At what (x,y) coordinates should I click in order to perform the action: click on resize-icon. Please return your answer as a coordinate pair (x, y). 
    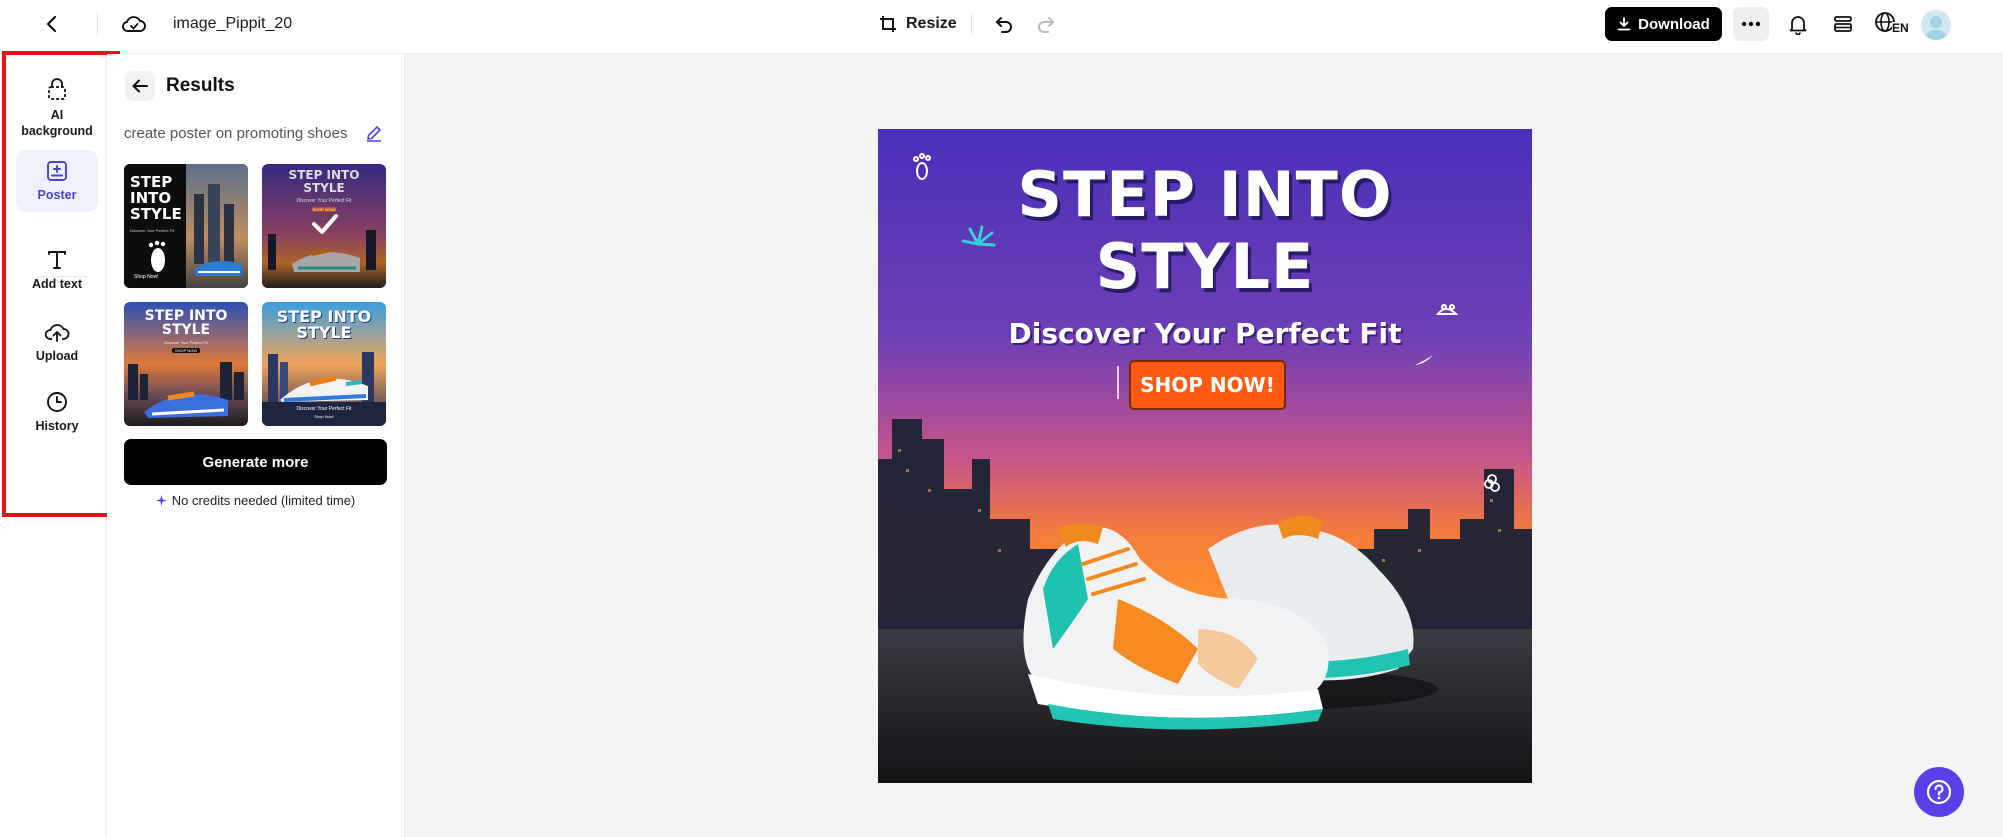
    Looking at the image, I should click on (888, 24).